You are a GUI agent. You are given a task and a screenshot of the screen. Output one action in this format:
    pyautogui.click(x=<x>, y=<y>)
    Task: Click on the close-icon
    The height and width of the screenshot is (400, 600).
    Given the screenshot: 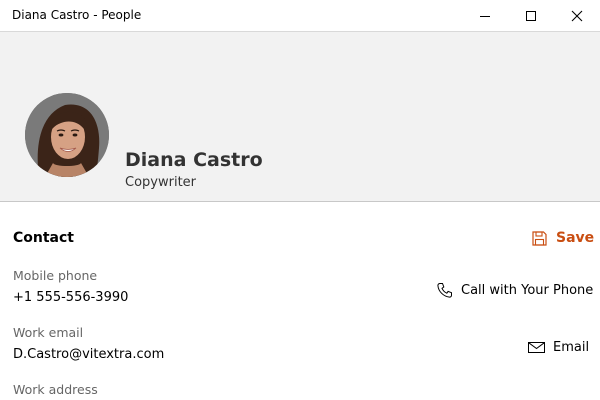 What is the action you would take?
    pyautogui.click(x=577, y=15)
    